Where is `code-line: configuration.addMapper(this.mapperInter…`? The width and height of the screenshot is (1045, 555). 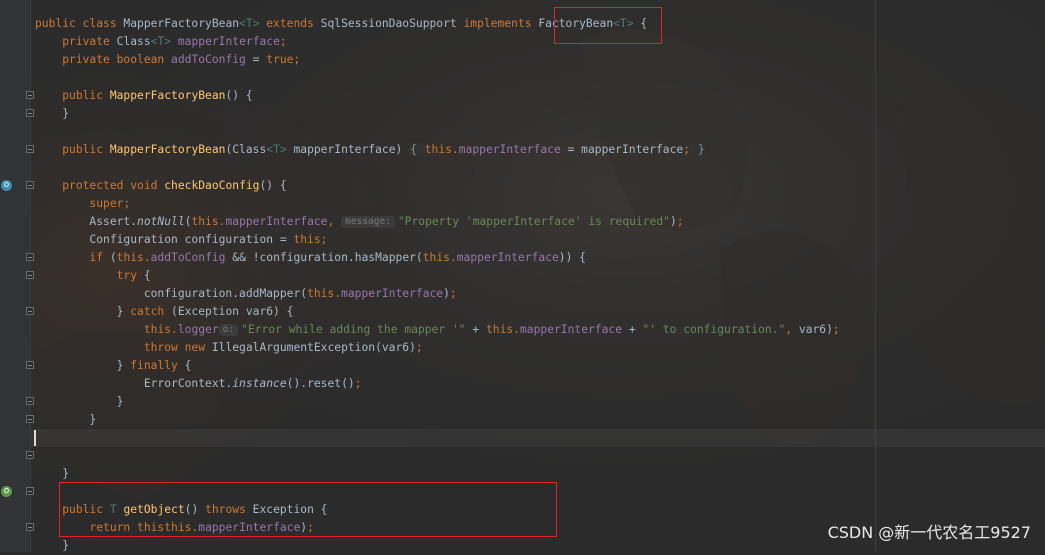
code-line: configuration.addMapper(this.mapperInter… is located at coordinates (437, 294).